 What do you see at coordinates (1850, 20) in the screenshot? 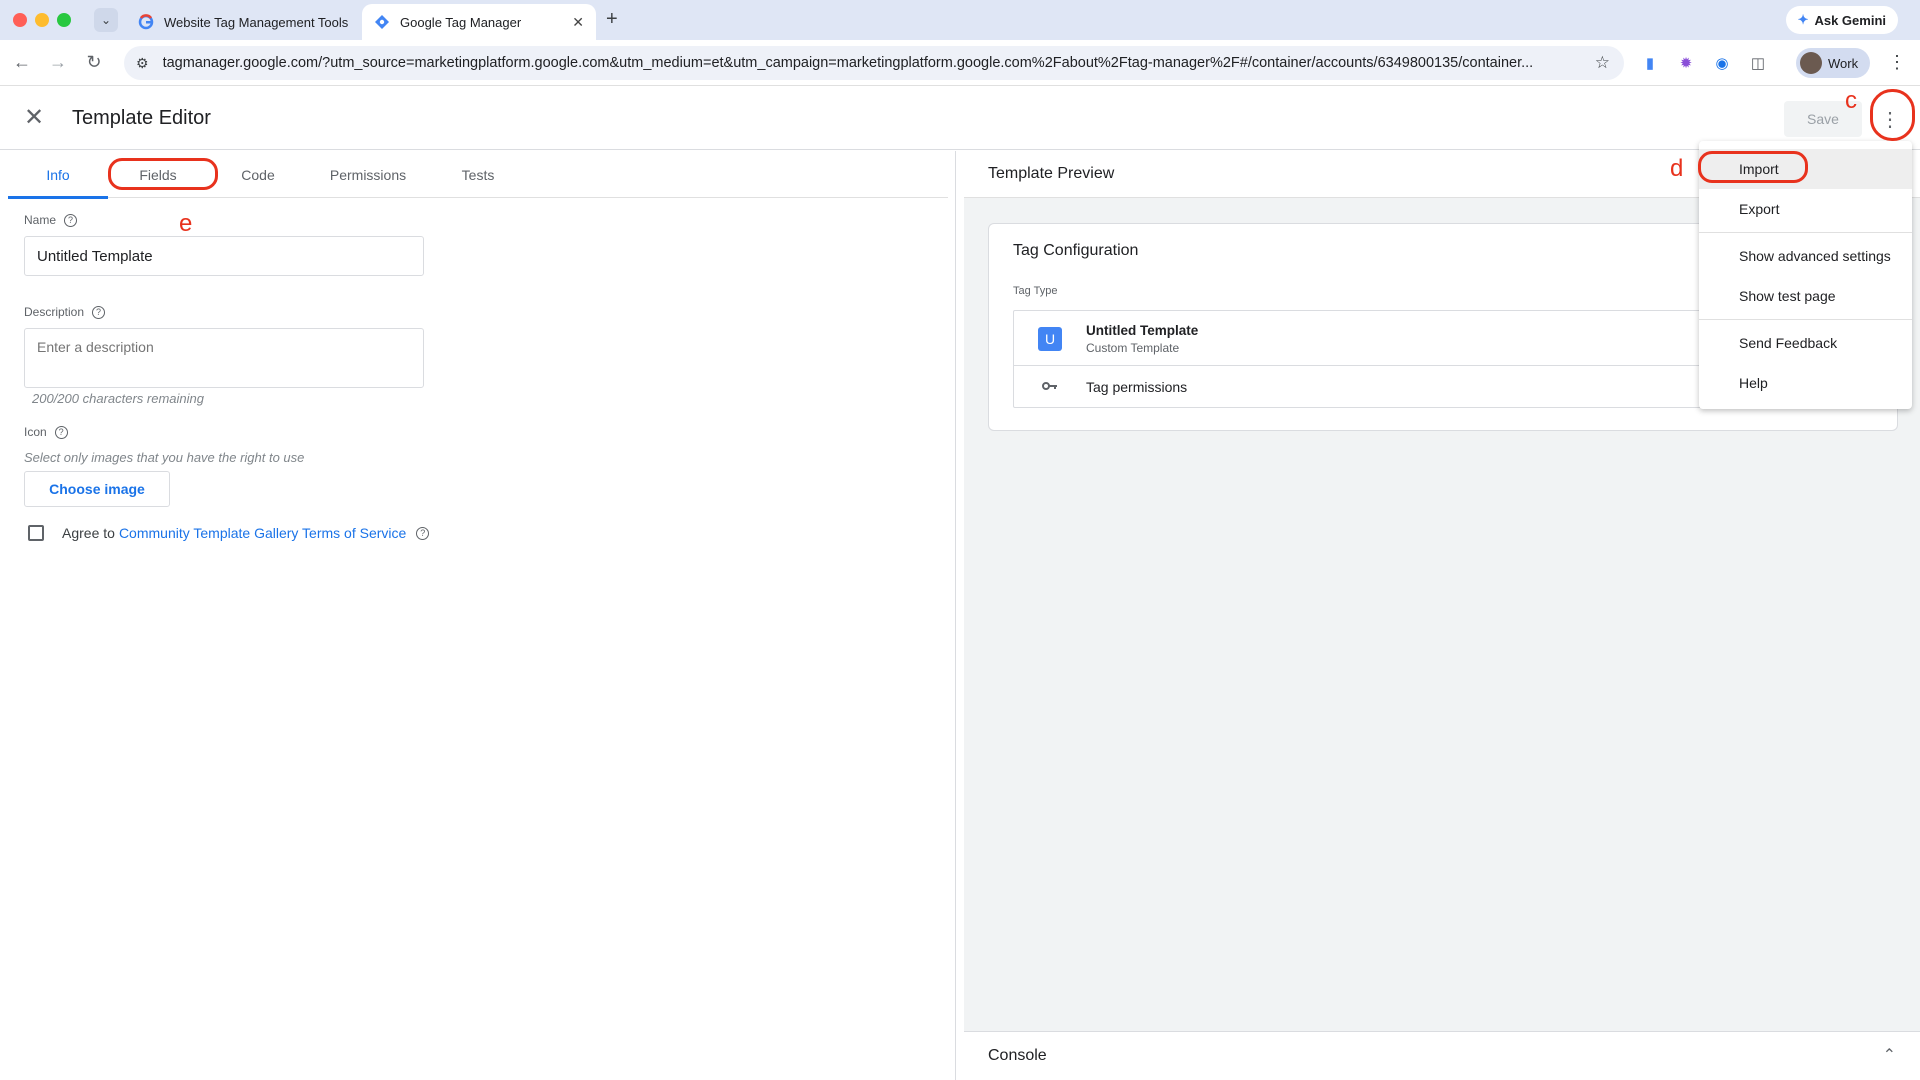
I see `ask-gemini-label: Ask Gemini` at bounding box center [1850, 20].